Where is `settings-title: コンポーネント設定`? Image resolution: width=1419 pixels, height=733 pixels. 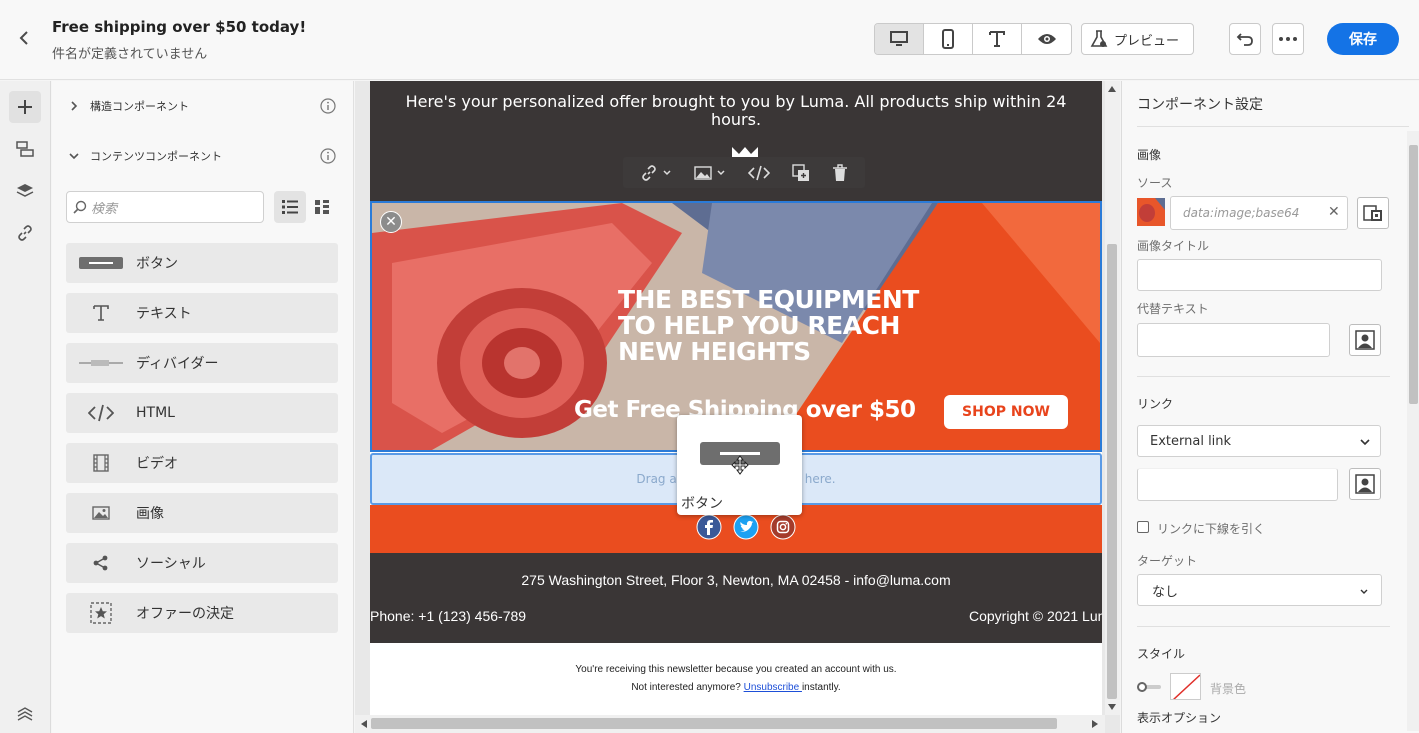 settings-title: コンポーネント設定 is located at coordinates (1200, 105).